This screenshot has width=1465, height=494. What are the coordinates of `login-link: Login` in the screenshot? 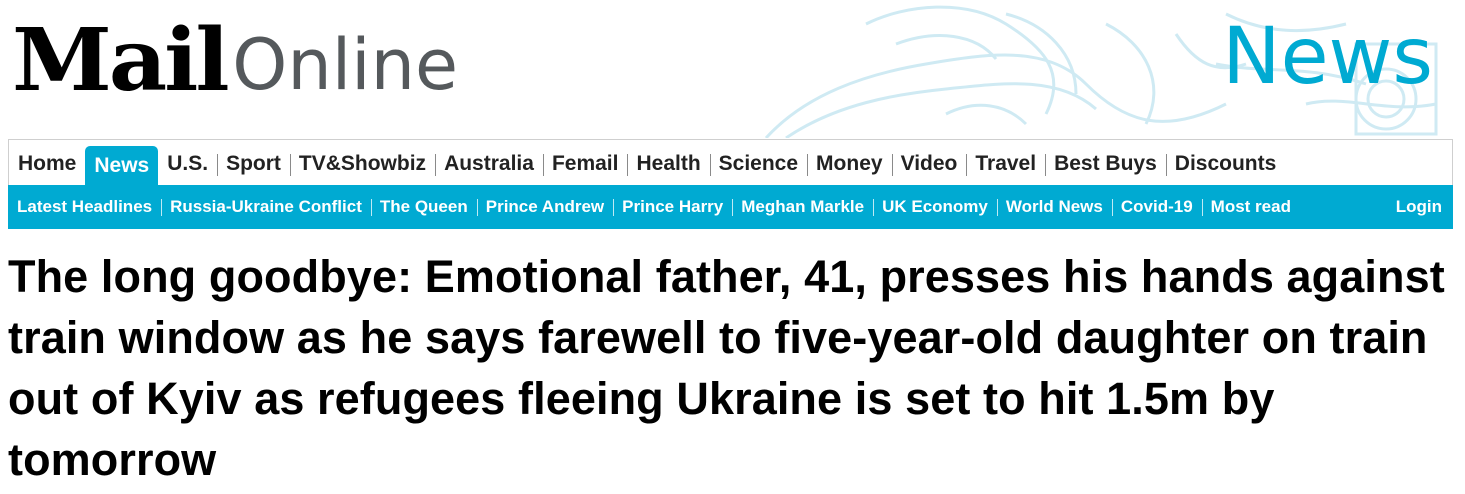 It's located at (1419, 207).